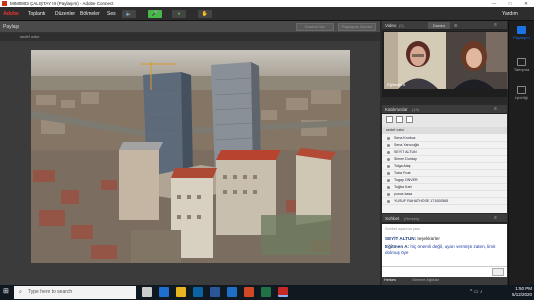  Describe the element at coordinates (498, 272) in the screenshot. I see `send-message-icon` at that location.